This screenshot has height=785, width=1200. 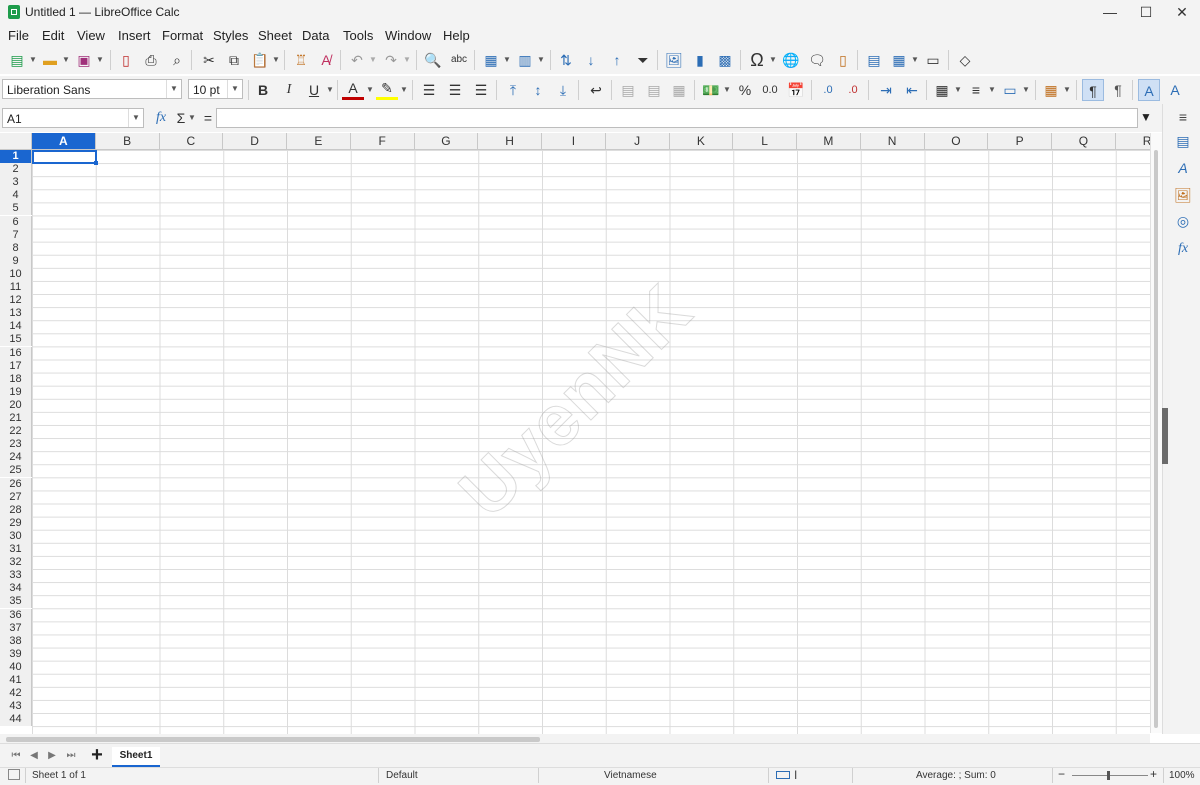 I want to click on cut-icon: ✂, so click(x=209, y=60).